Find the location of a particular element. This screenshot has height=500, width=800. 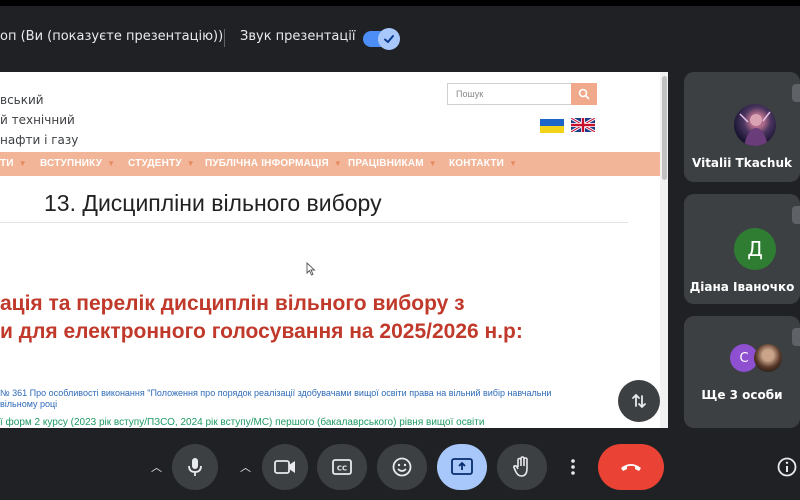

top-strip is located at coordinates (400, 3).